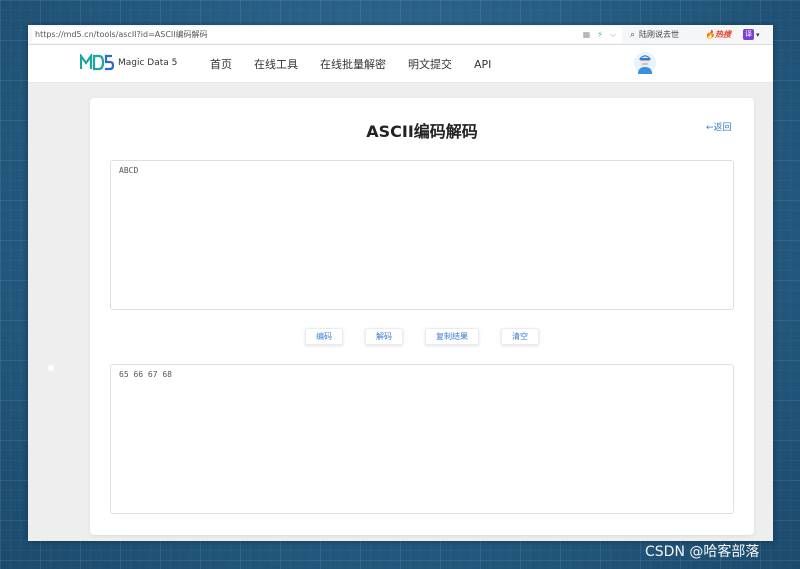  What do you see at coordinates (613, 35) in the screenshot?
I see `chevron-down-icon: ⌵` at bounding box center [613, 35].